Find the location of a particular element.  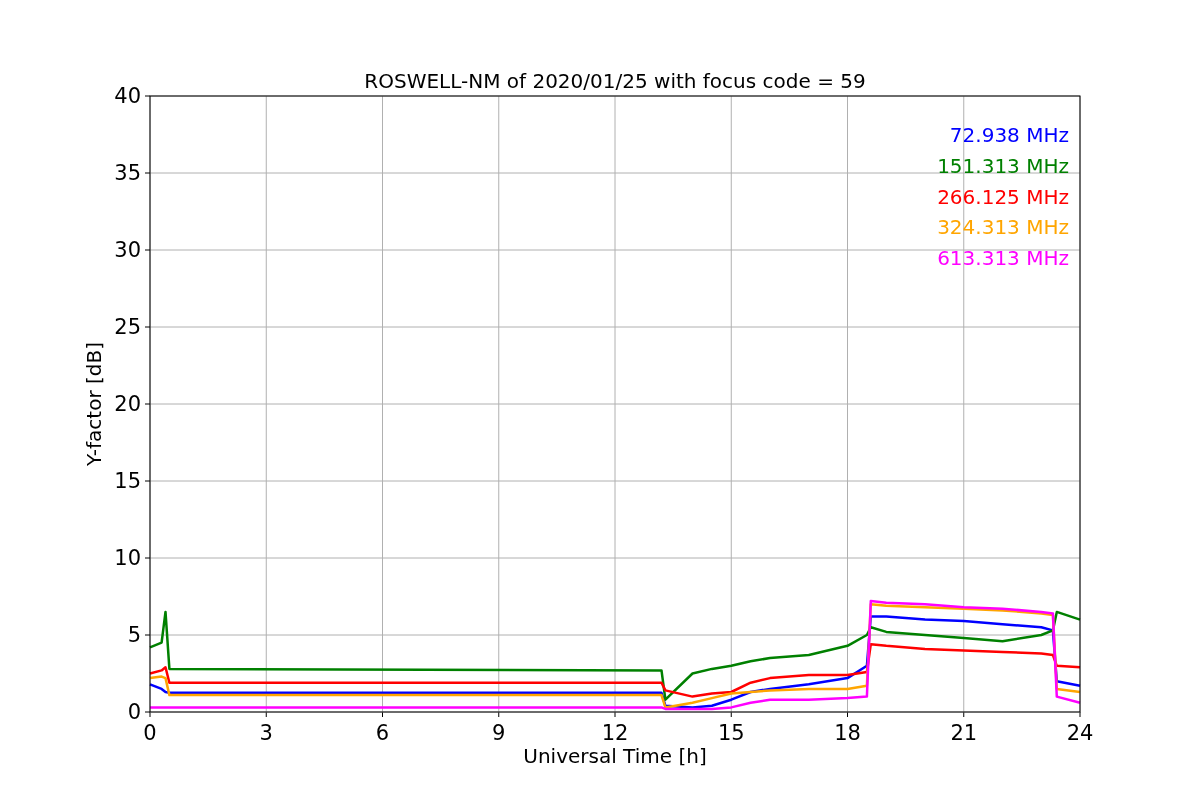

legend-label: 72.938 MHz is located at coordinates (1009, 135).